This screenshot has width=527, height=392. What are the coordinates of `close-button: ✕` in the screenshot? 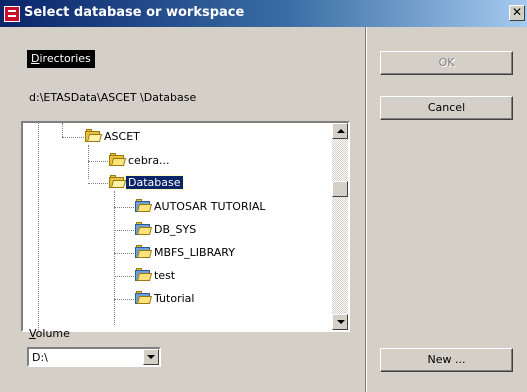 It's located at (517, 13).